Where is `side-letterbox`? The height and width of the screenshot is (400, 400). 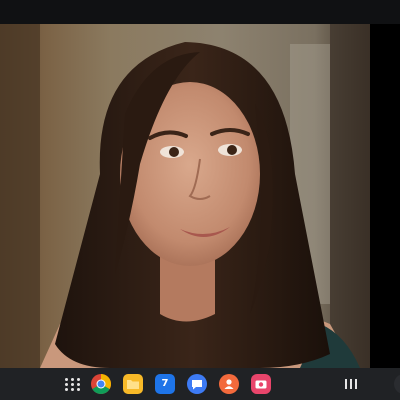 side-letterbox is located at coordinates (385, 196).